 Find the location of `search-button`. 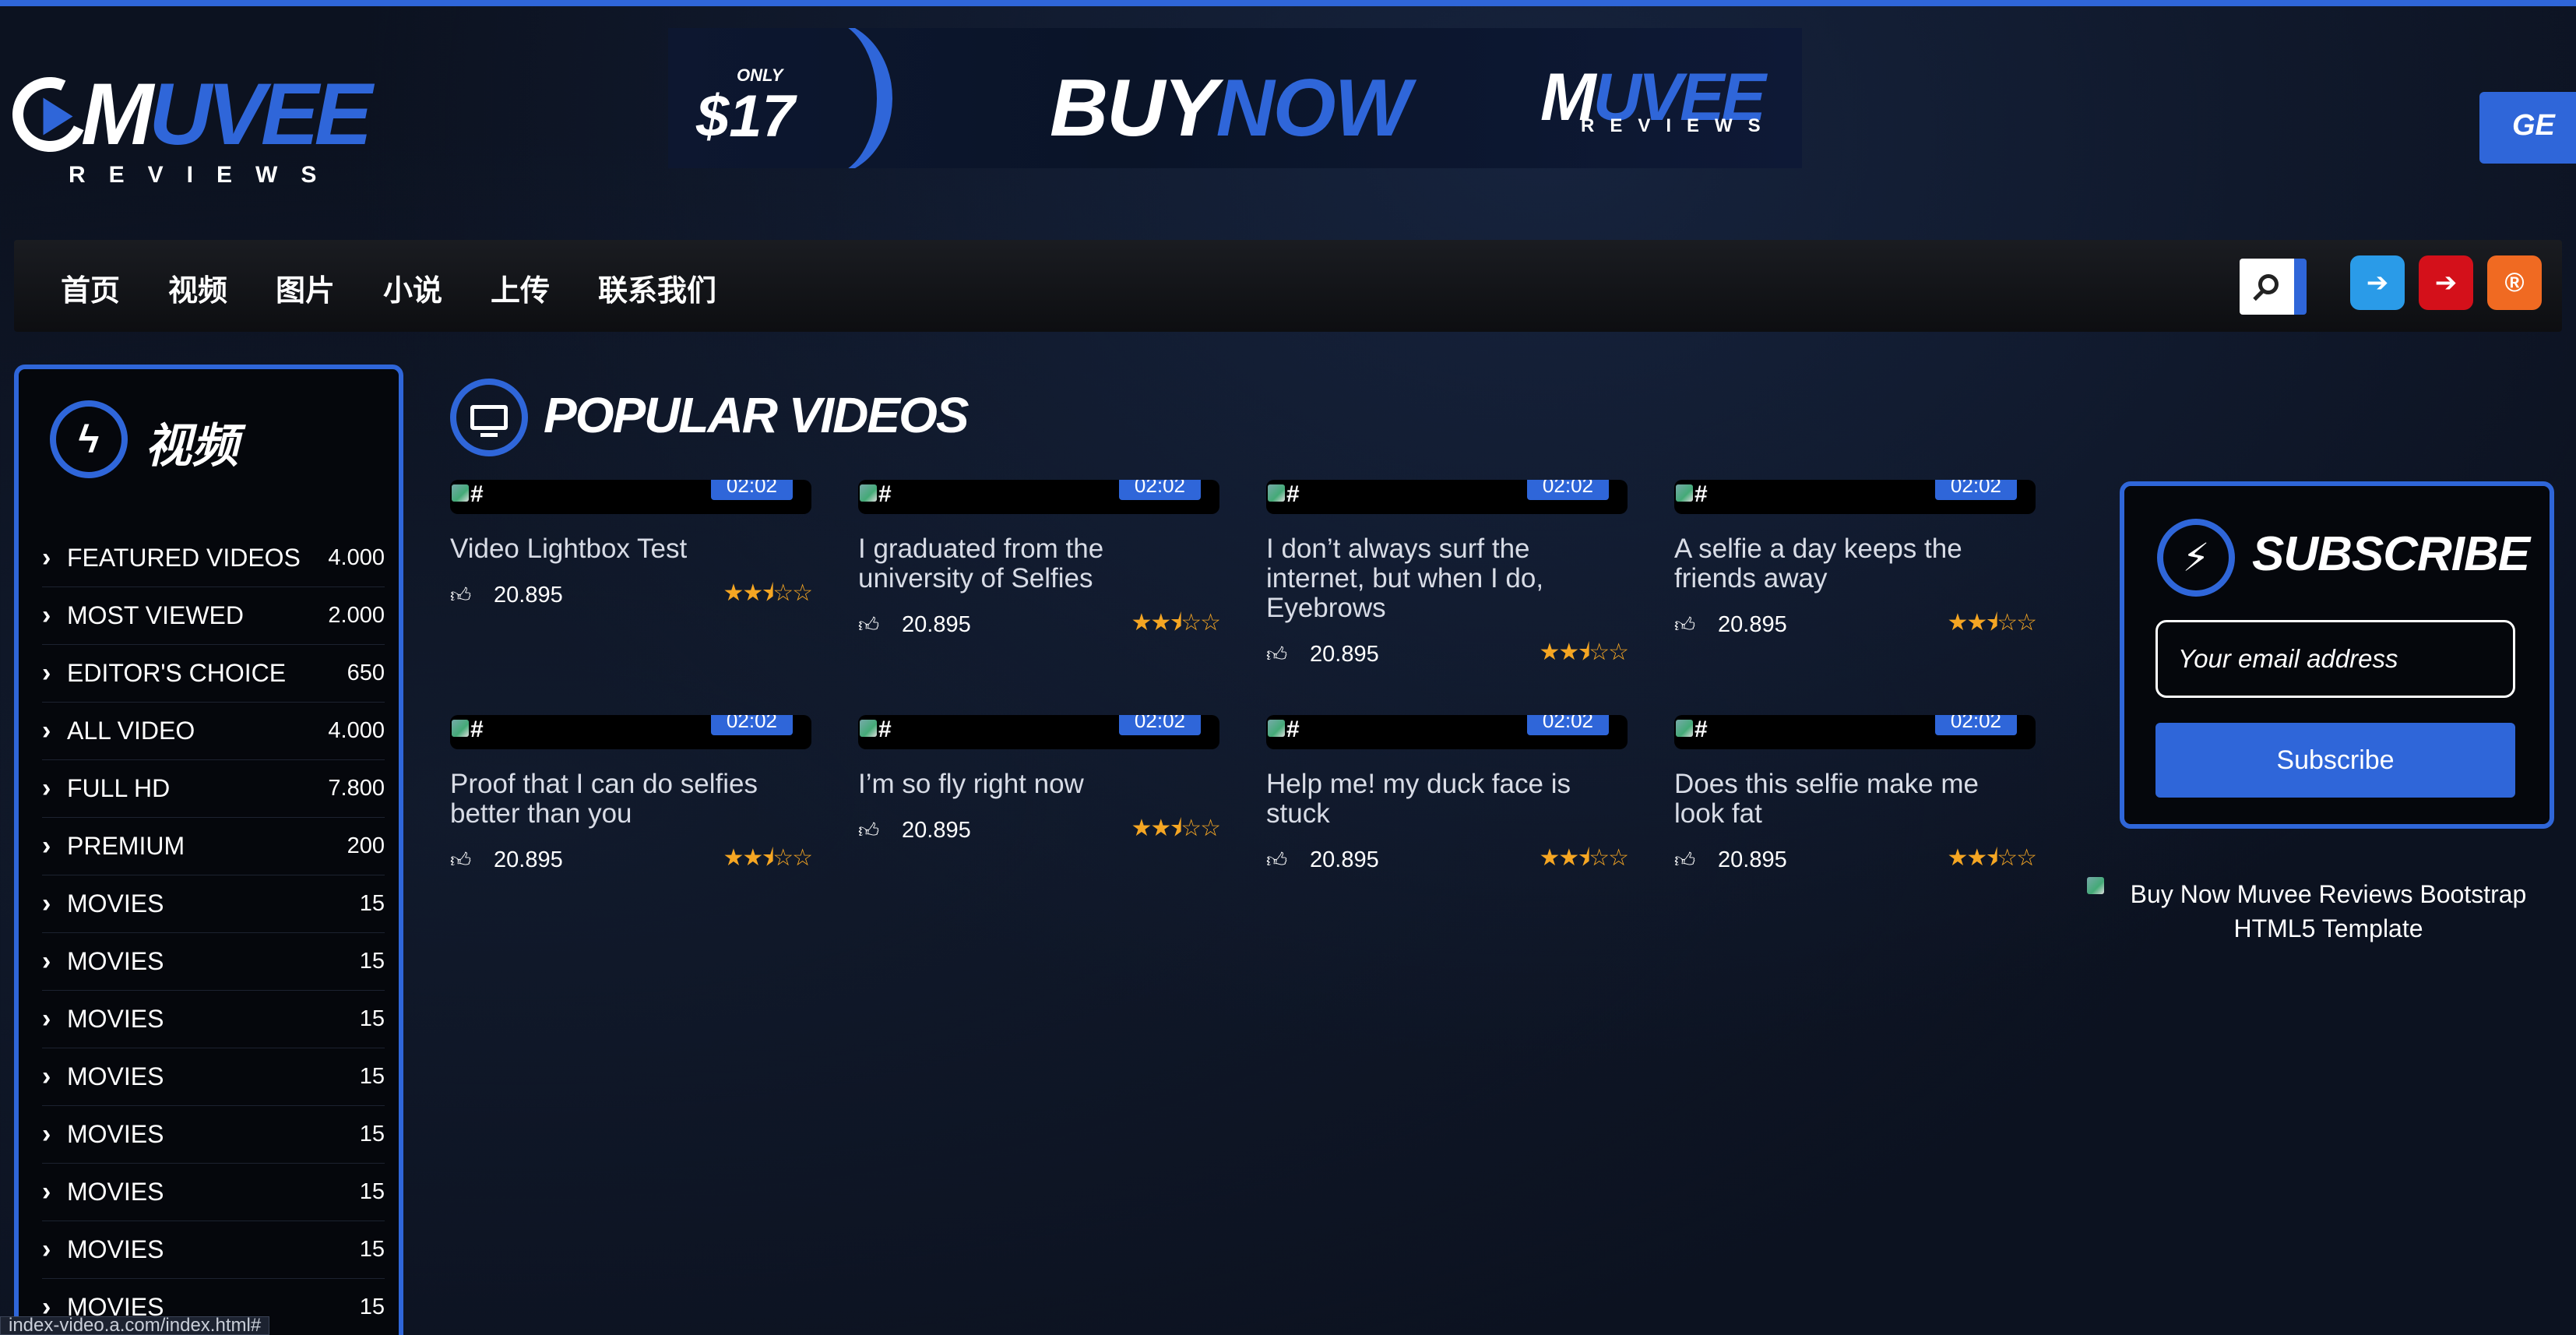

search-button is located at coordinates (2273, 287).